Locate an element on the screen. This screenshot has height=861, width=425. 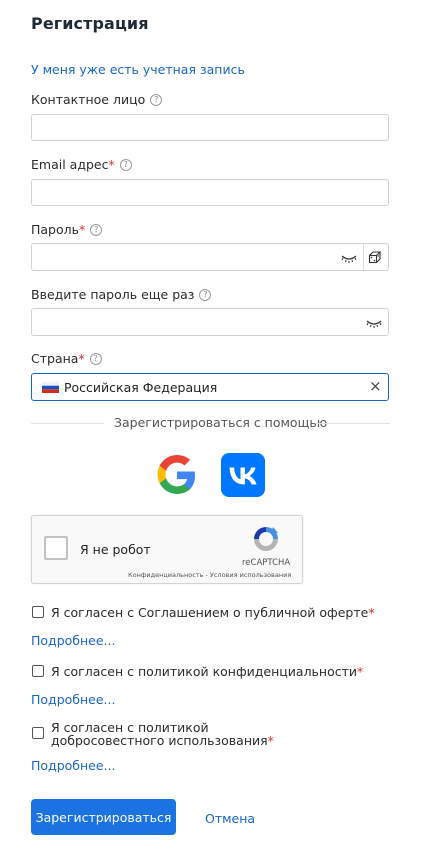
country-label-text: Страна is located at coordinates (55, 358).